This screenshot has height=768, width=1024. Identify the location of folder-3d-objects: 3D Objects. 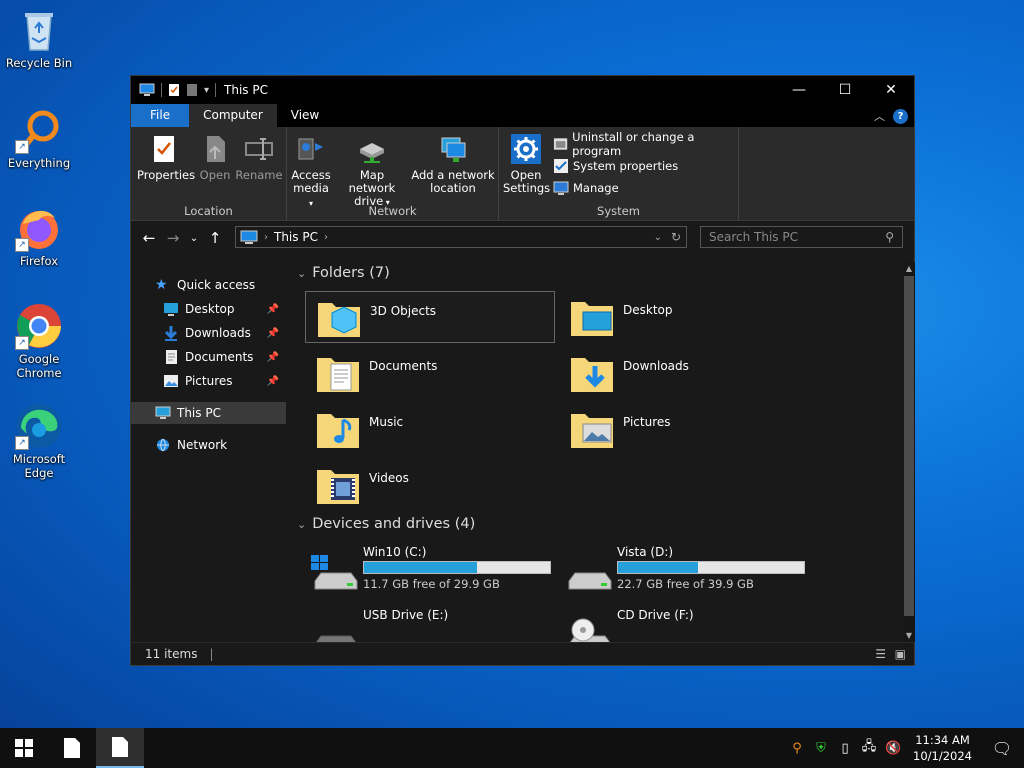
(430, 317).